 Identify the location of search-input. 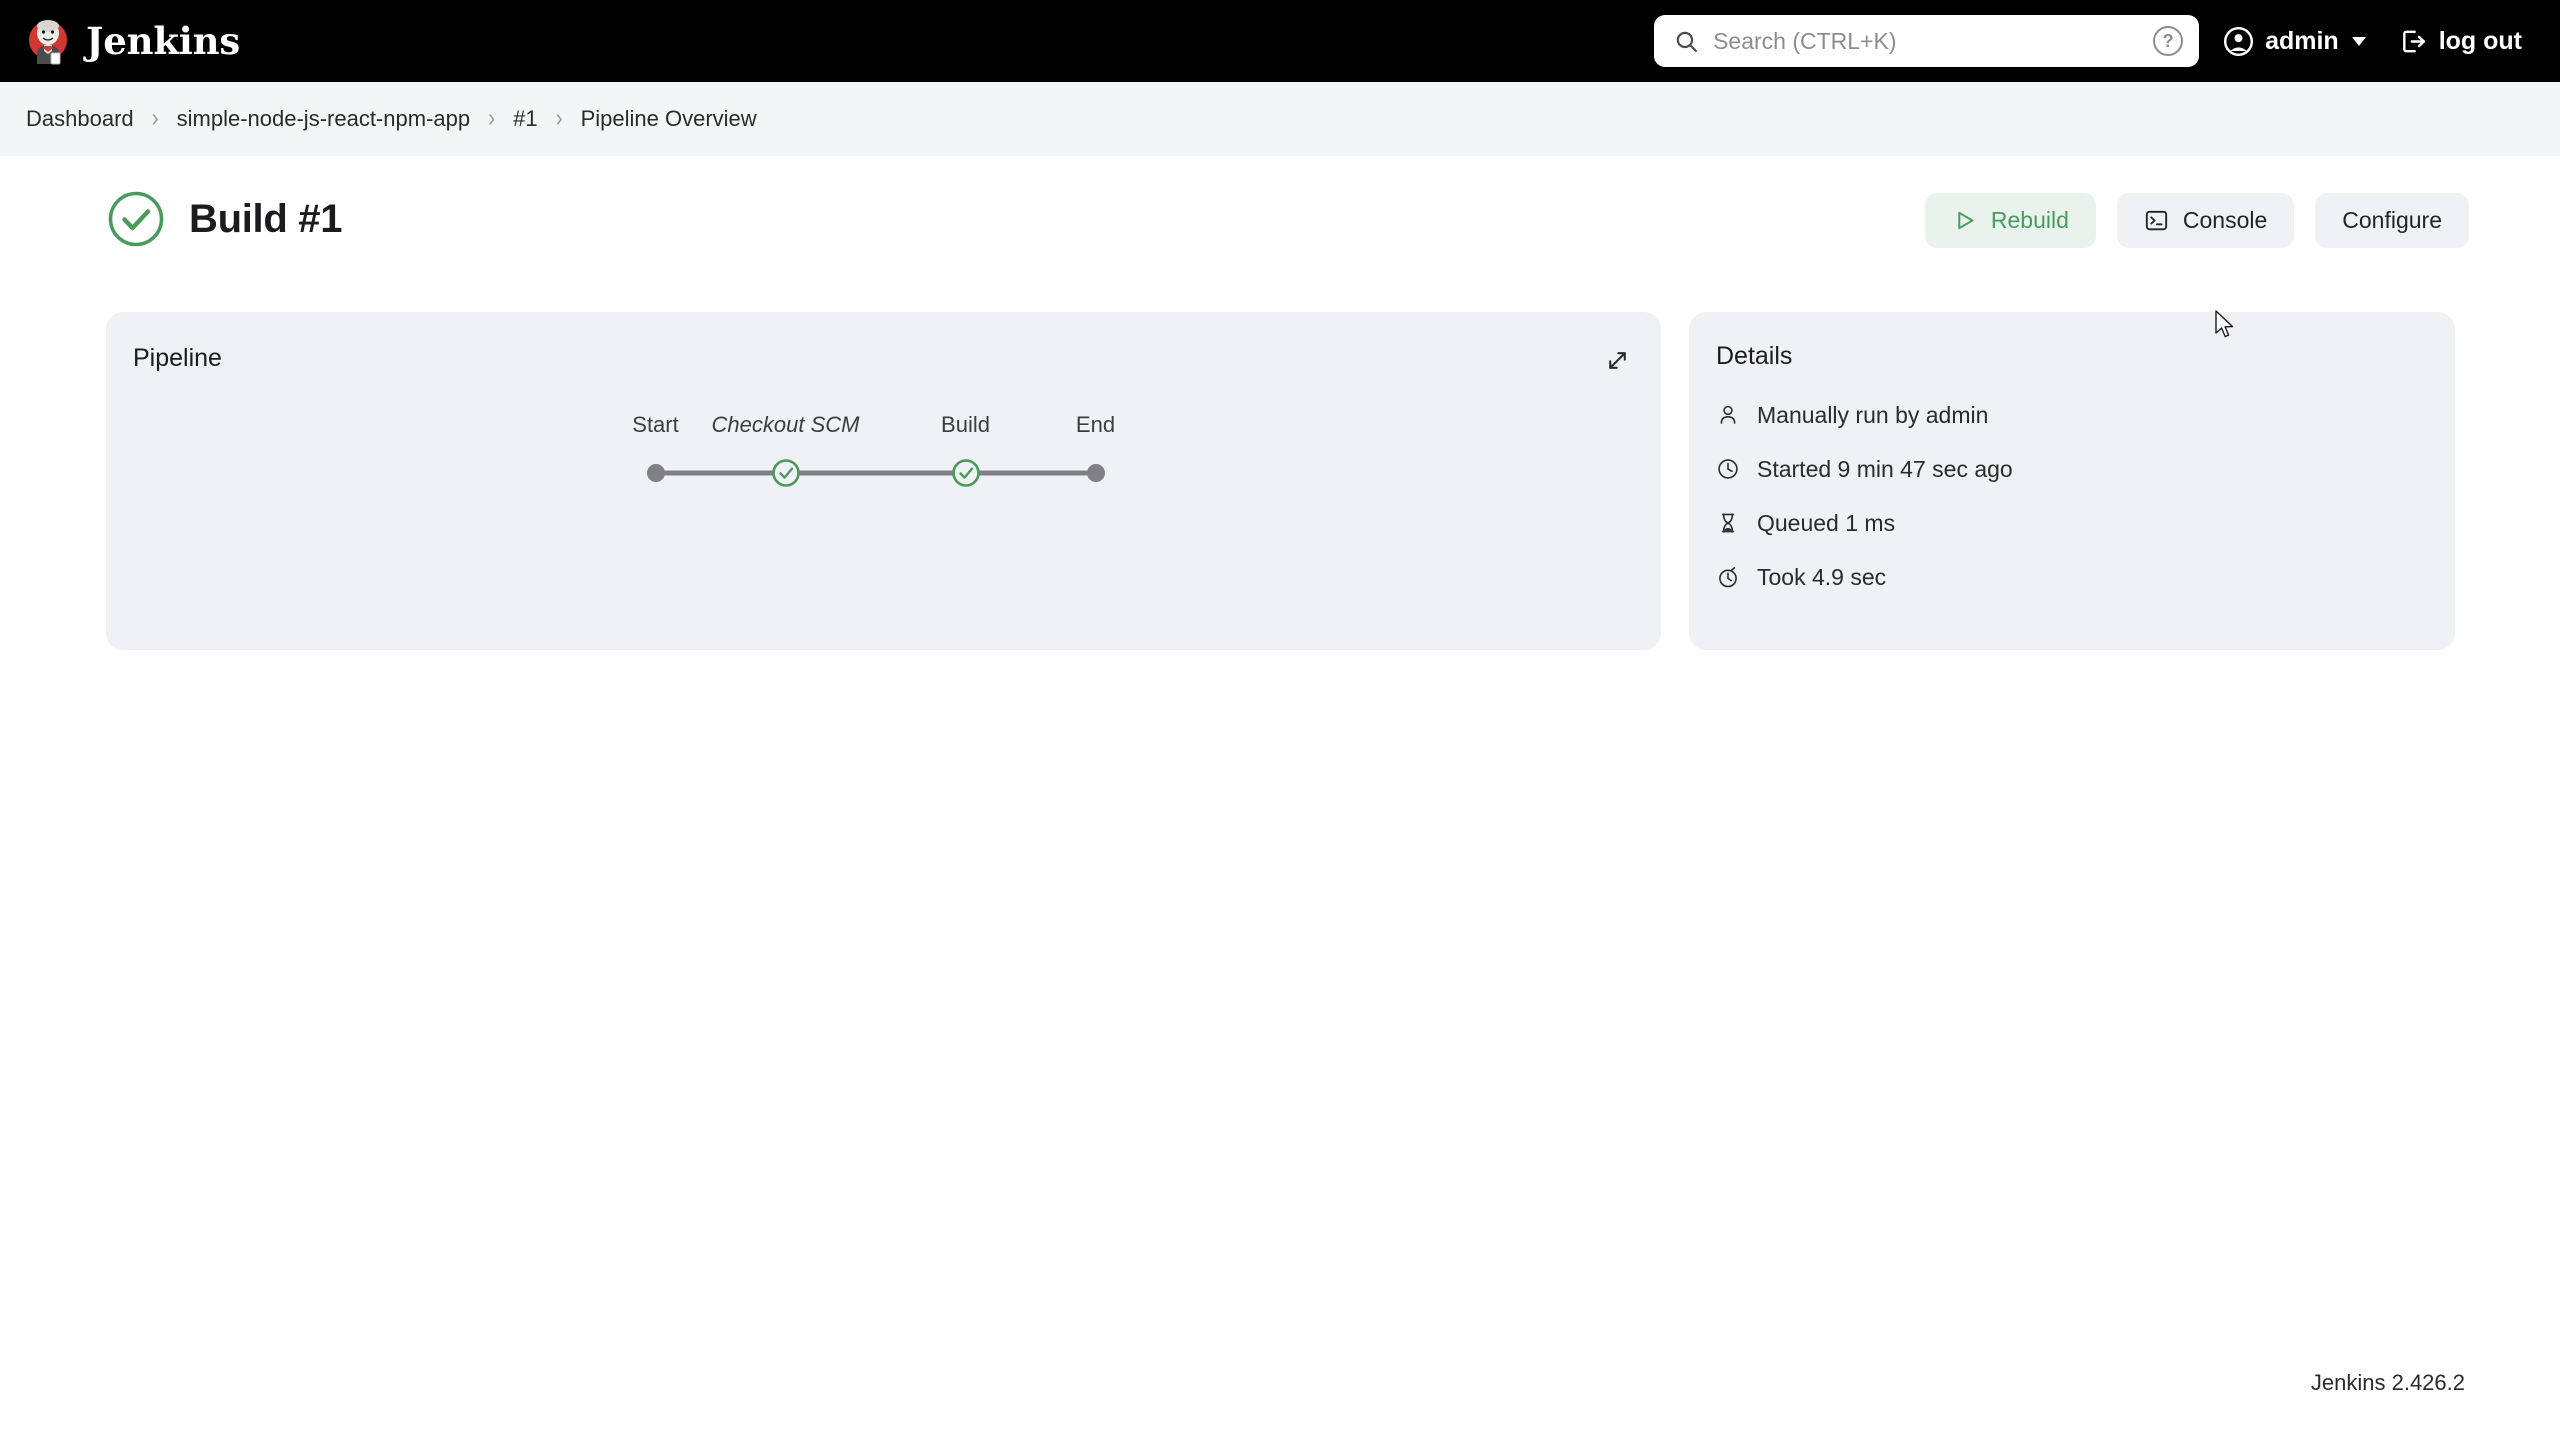
(1926, 41).